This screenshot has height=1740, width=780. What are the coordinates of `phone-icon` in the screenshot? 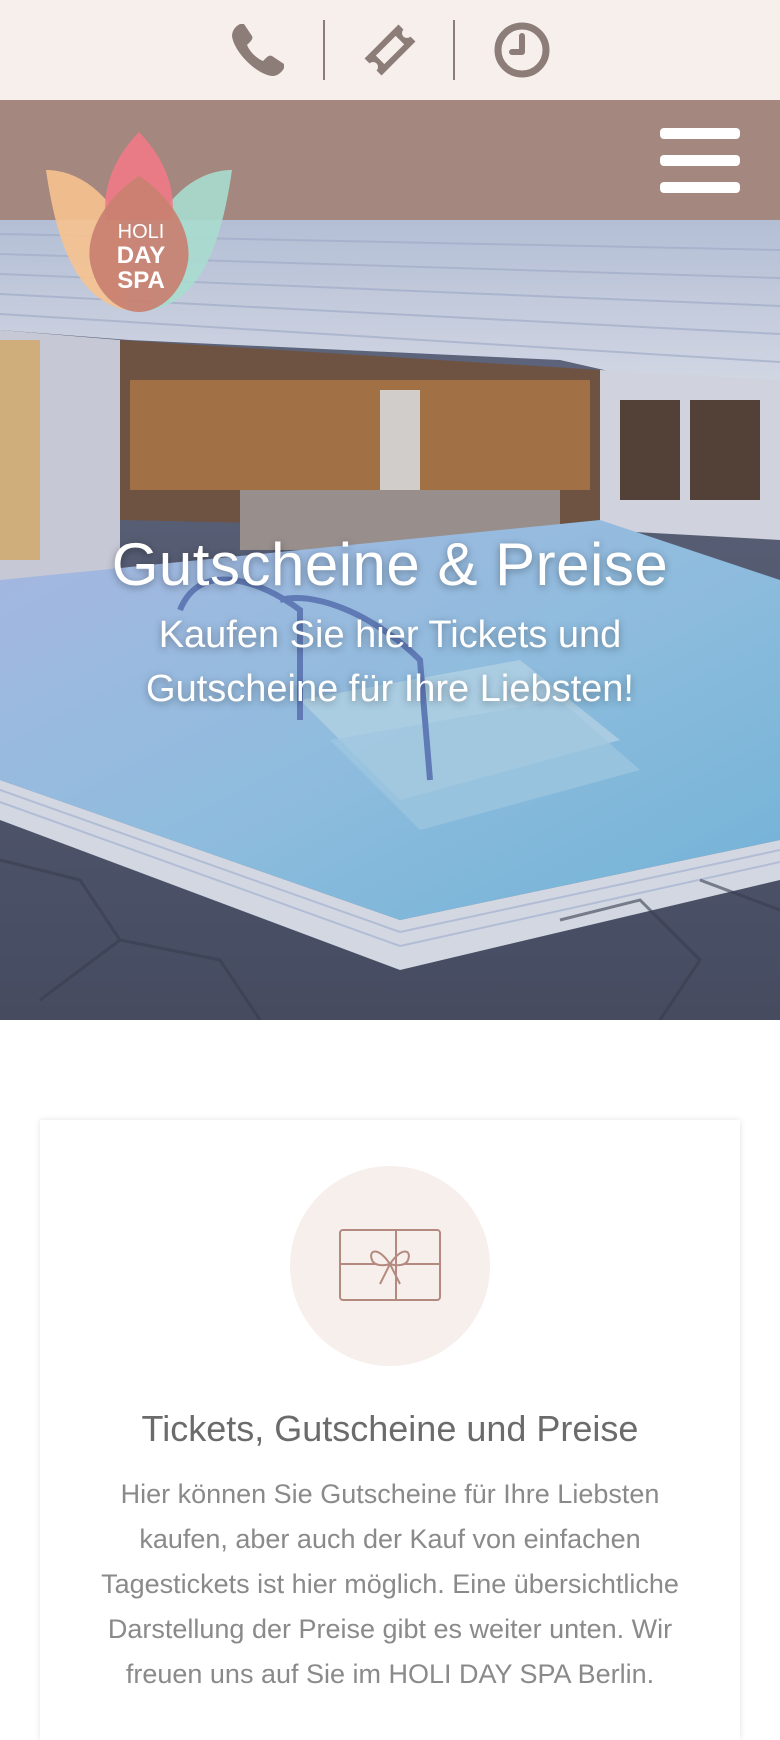 It's located at (258, 50).